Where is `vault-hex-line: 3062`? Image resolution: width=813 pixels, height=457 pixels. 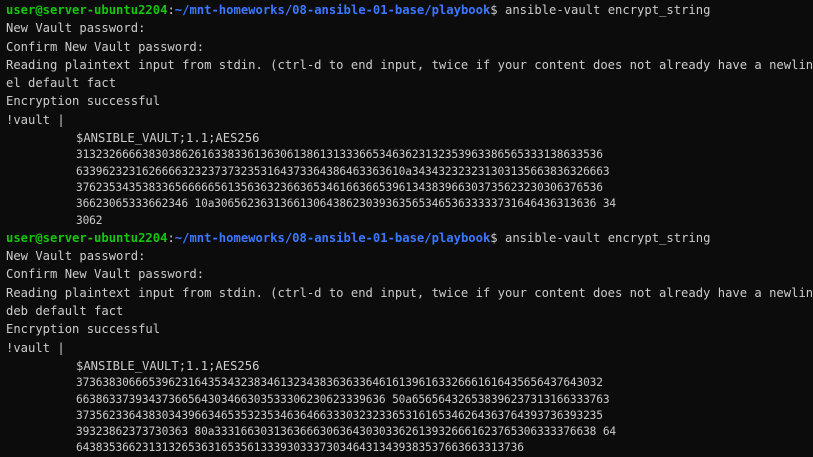
vault-hex-line: 3062 is located at coordinates (89, 220).